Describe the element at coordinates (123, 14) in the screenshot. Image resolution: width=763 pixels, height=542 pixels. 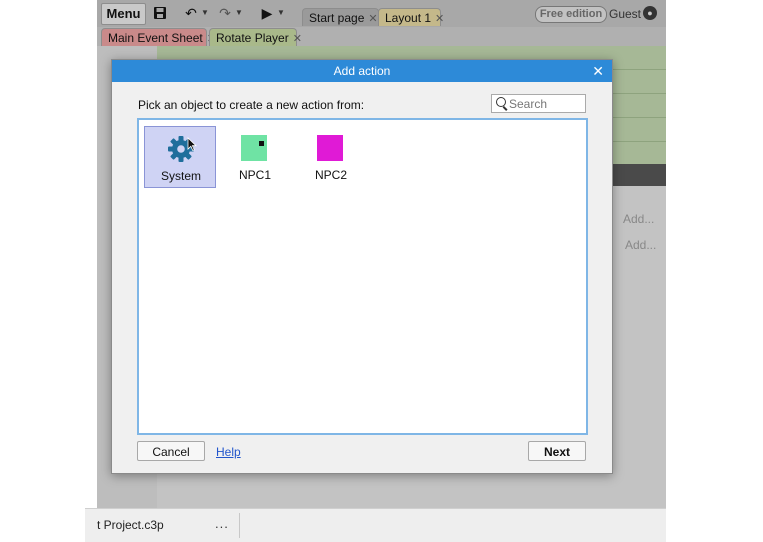
I see `menu-button: Menu` at that location.